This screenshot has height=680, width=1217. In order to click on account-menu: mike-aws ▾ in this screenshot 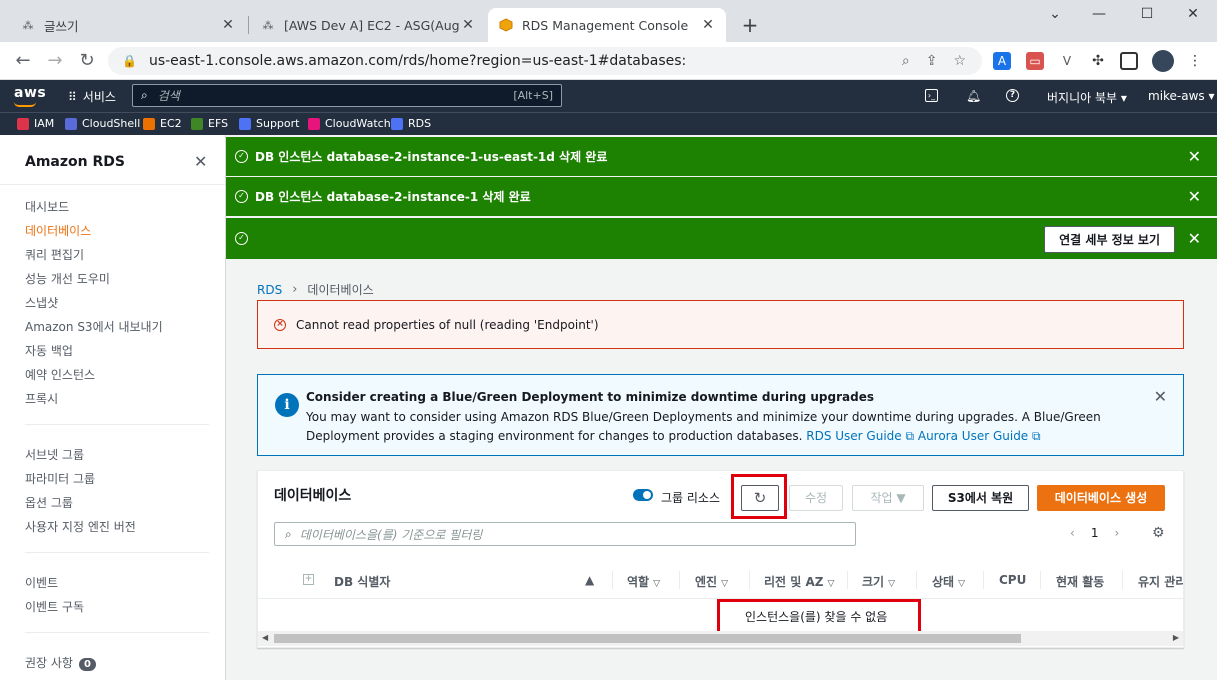, I will do `click(1181, 96)`.